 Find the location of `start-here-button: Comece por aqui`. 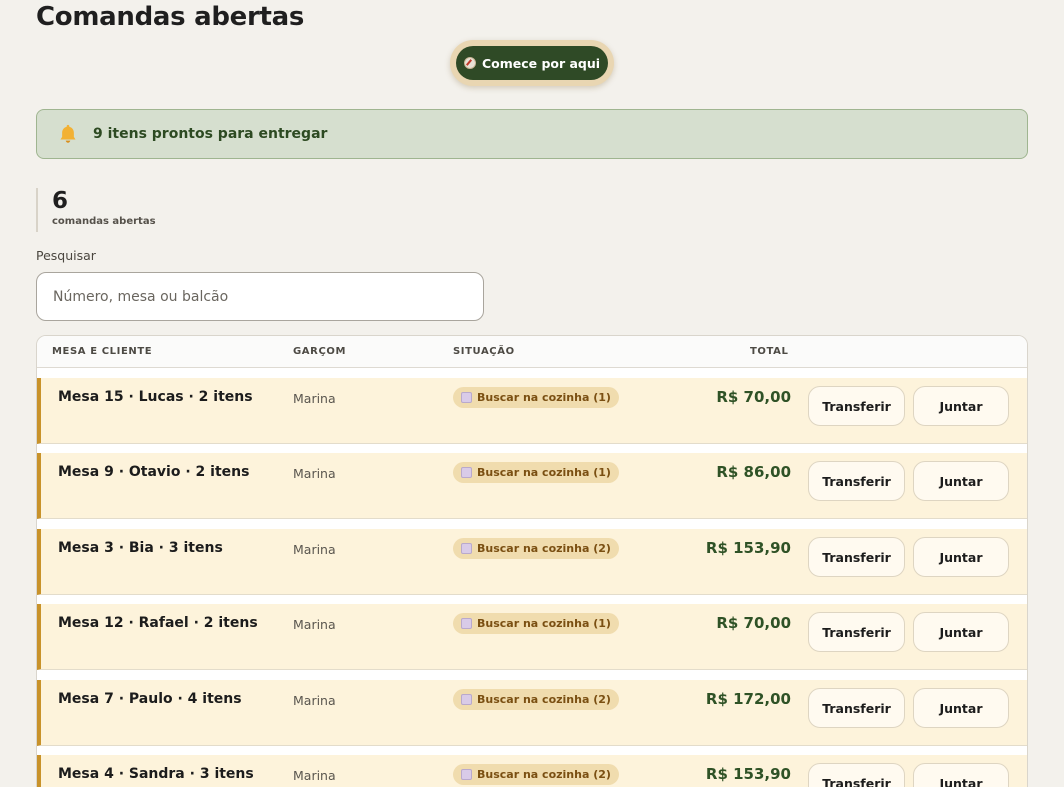

start-here-button: Comece por aqui is located at coordinates (532, 63).